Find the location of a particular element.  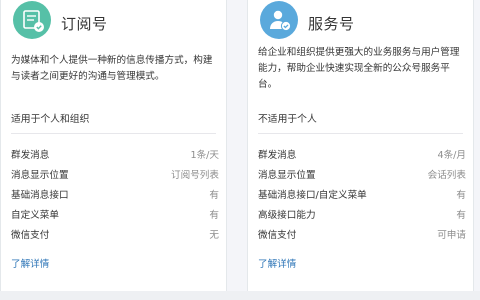

subscription-suitable-for: 适用于个人和组织 is located at coordinates (50, 119).